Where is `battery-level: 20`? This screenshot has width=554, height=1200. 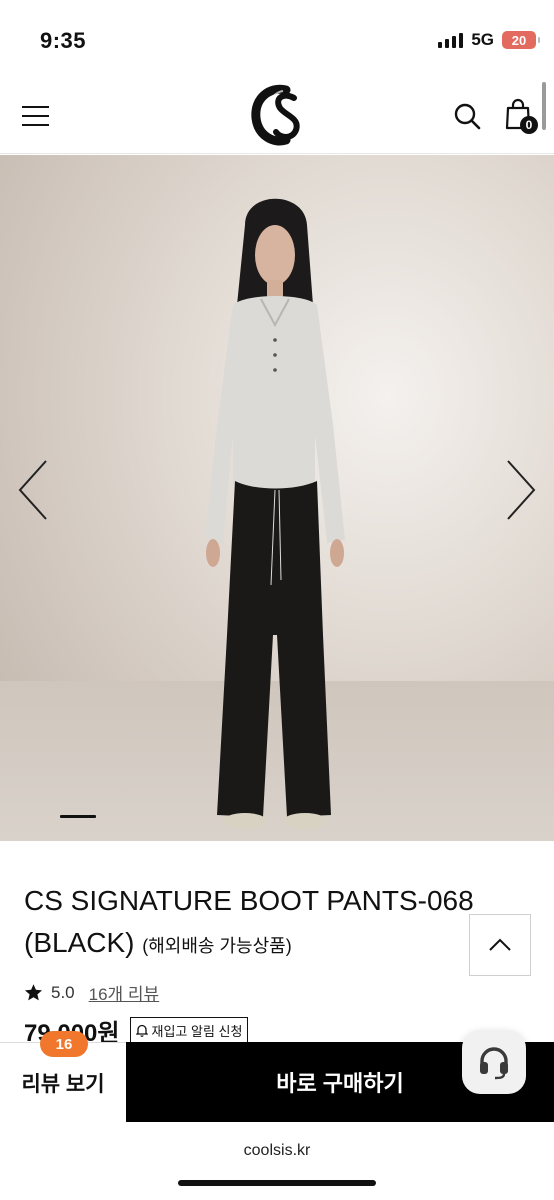
battery-level: 20 is located at coordinates (519, 40).